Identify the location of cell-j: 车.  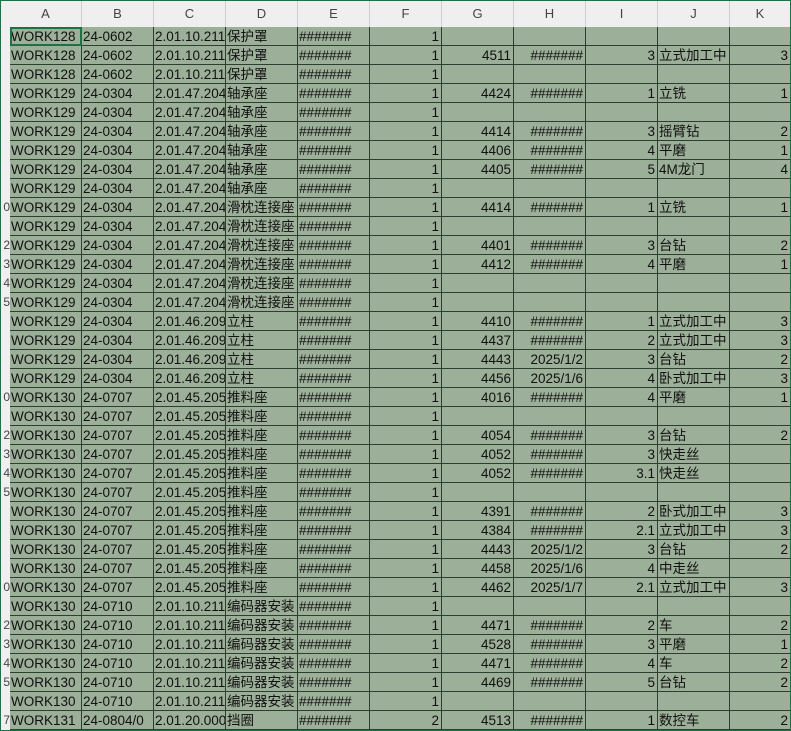
(694, 663).